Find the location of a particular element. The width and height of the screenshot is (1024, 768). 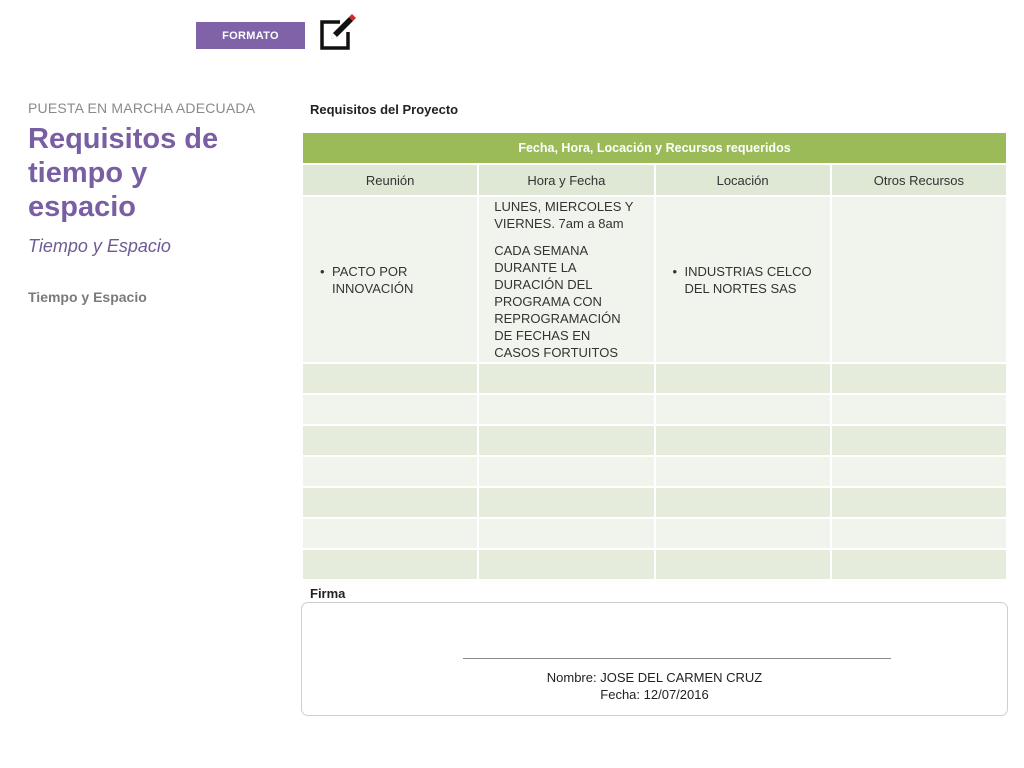

cell-locacion: INDUSTRIAS CELCO DEL NORTES SAS is located at coordinates (742, 279).